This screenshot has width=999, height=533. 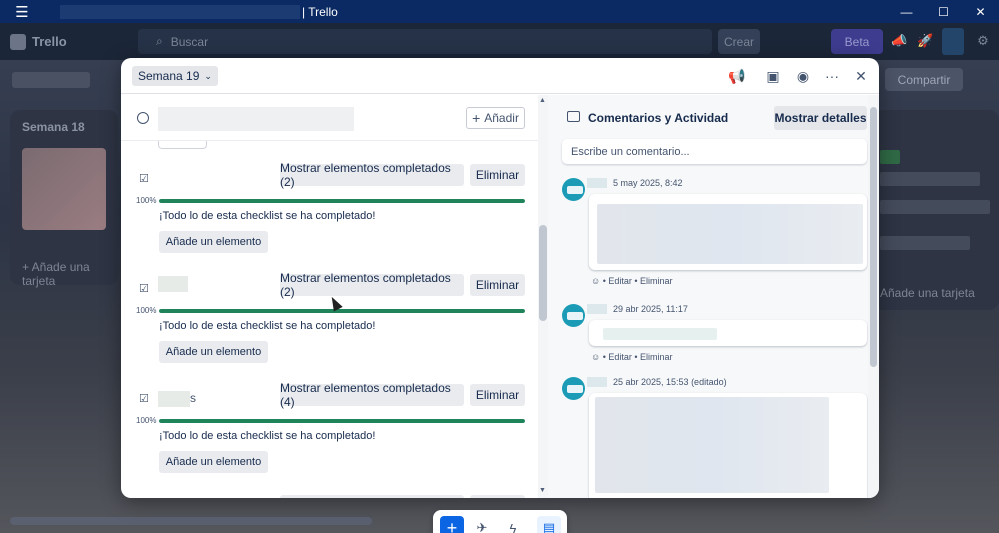 I want to click on checklist-title-text: s, so click(x=193, y=398).